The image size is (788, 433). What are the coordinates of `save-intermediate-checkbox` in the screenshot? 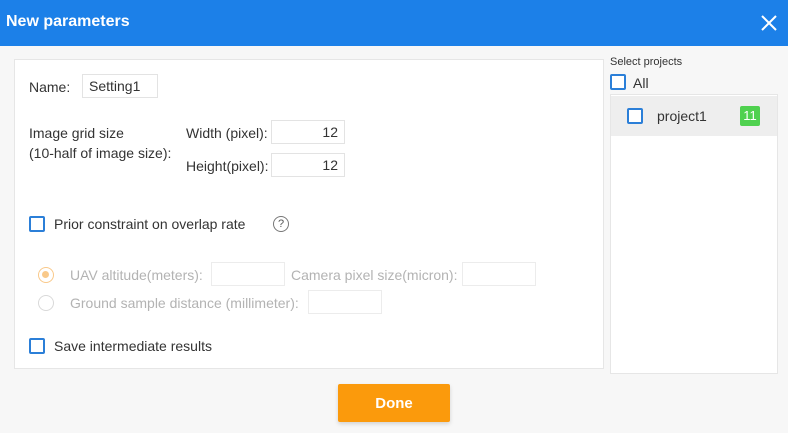 It's located at (37, 346).